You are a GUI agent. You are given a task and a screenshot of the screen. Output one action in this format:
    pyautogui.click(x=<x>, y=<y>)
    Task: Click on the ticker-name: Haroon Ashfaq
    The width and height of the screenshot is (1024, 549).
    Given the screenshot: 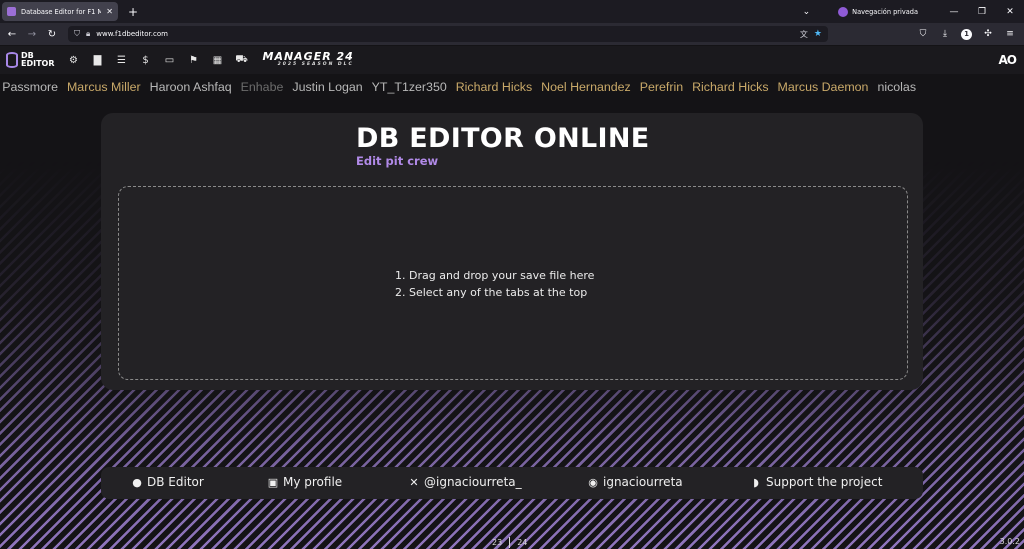 What is the action you would take?
    pyautogui.click(x=190, y=87)
    